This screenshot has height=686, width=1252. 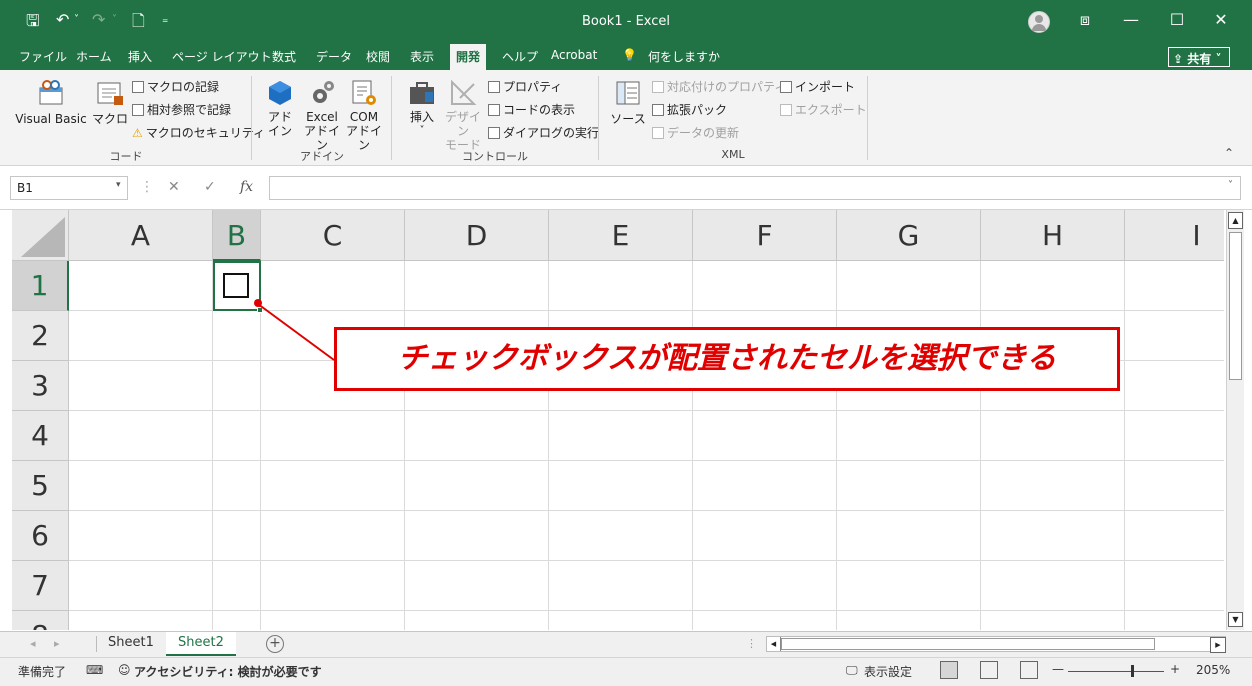 I want to click on tab-home: ホーム, so click(x=94, y=56).